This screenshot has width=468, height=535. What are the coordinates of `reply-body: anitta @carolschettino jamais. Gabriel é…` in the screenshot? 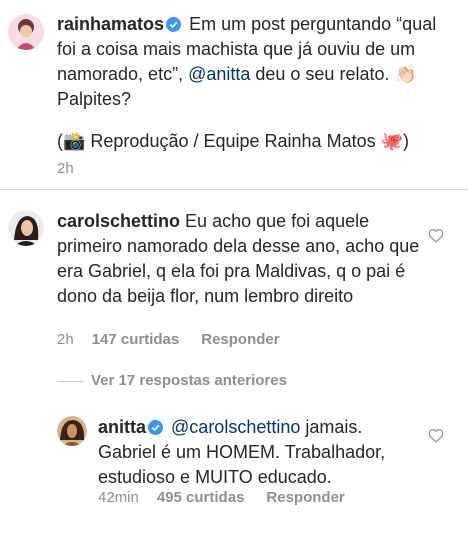 It's located at (258, 452).